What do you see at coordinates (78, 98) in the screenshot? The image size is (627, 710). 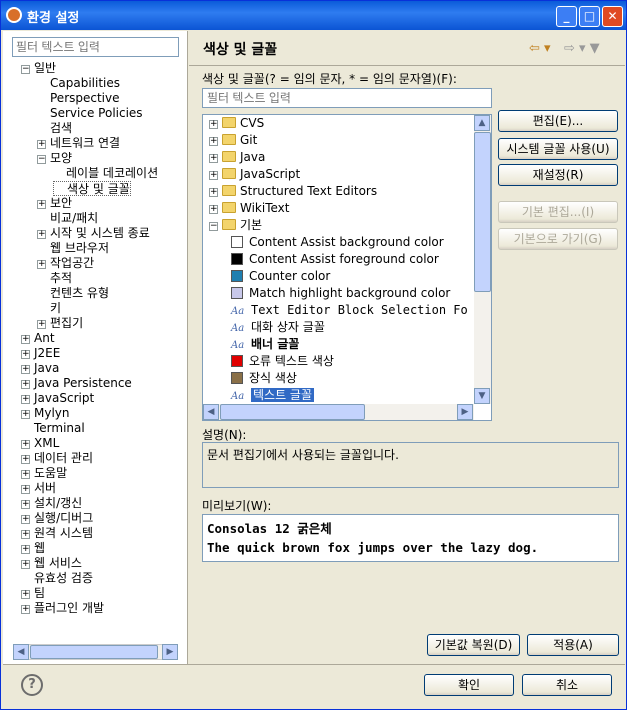 I see `tree-item: Perspective` at bounding box center [78, 98].